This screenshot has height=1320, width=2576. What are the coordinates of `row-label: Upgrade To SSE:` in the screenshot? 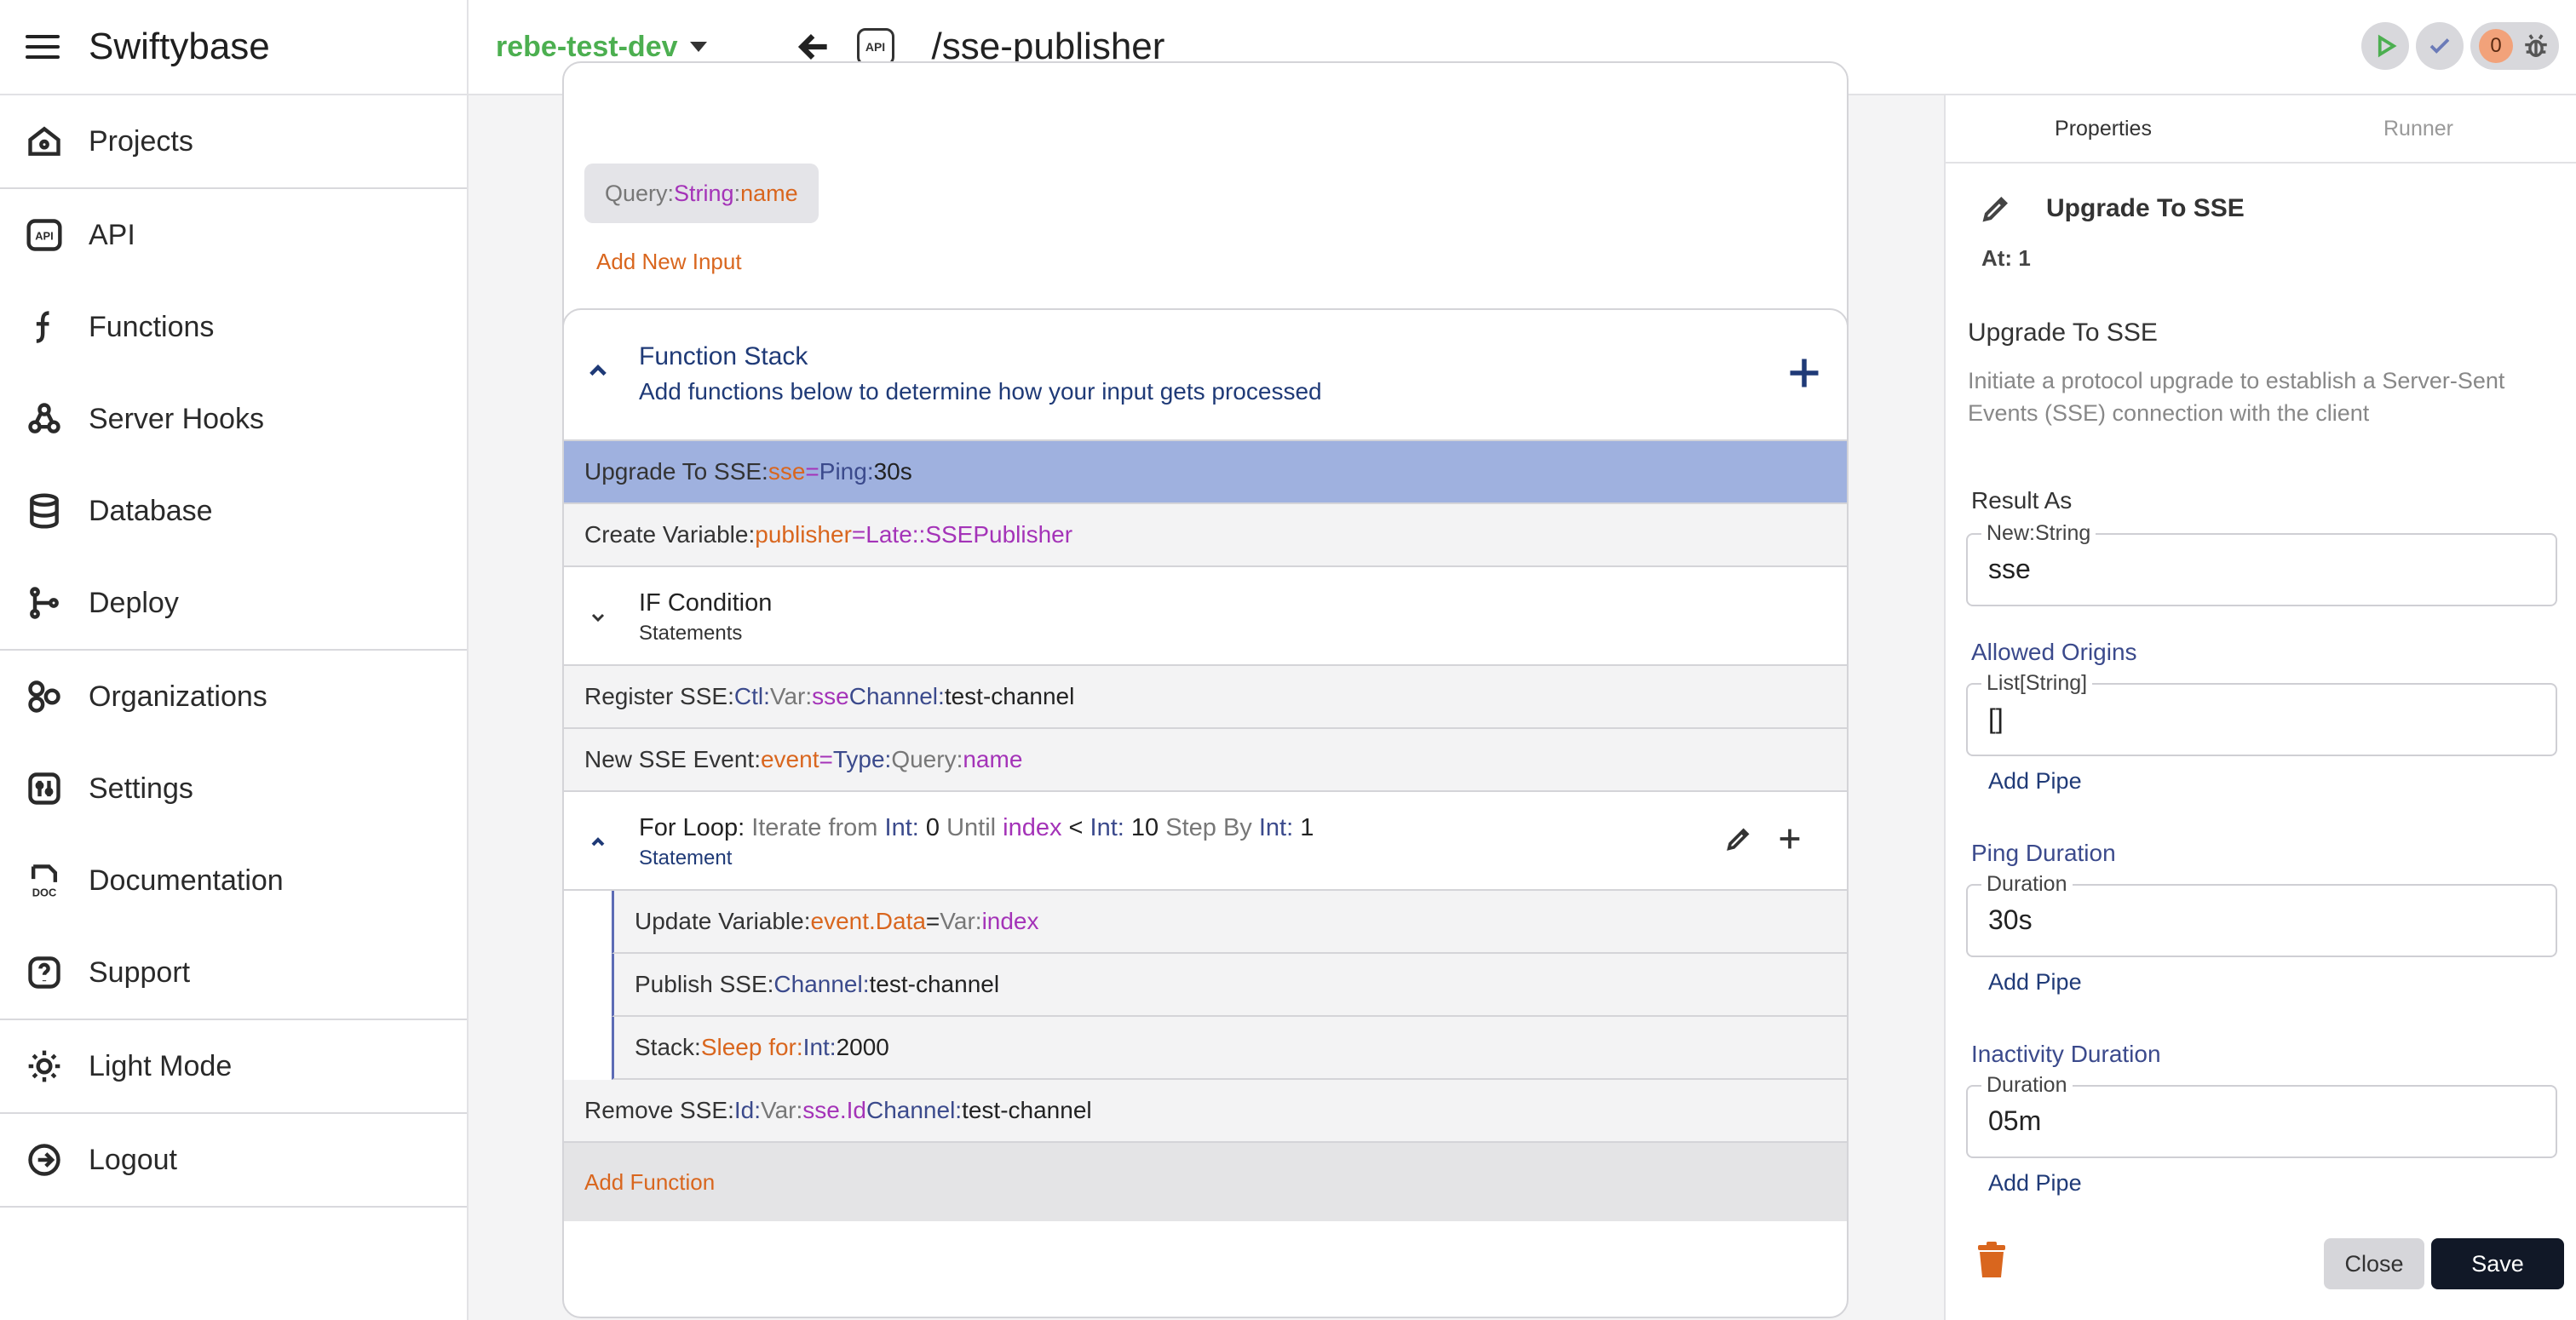 It's located at (676, 472).